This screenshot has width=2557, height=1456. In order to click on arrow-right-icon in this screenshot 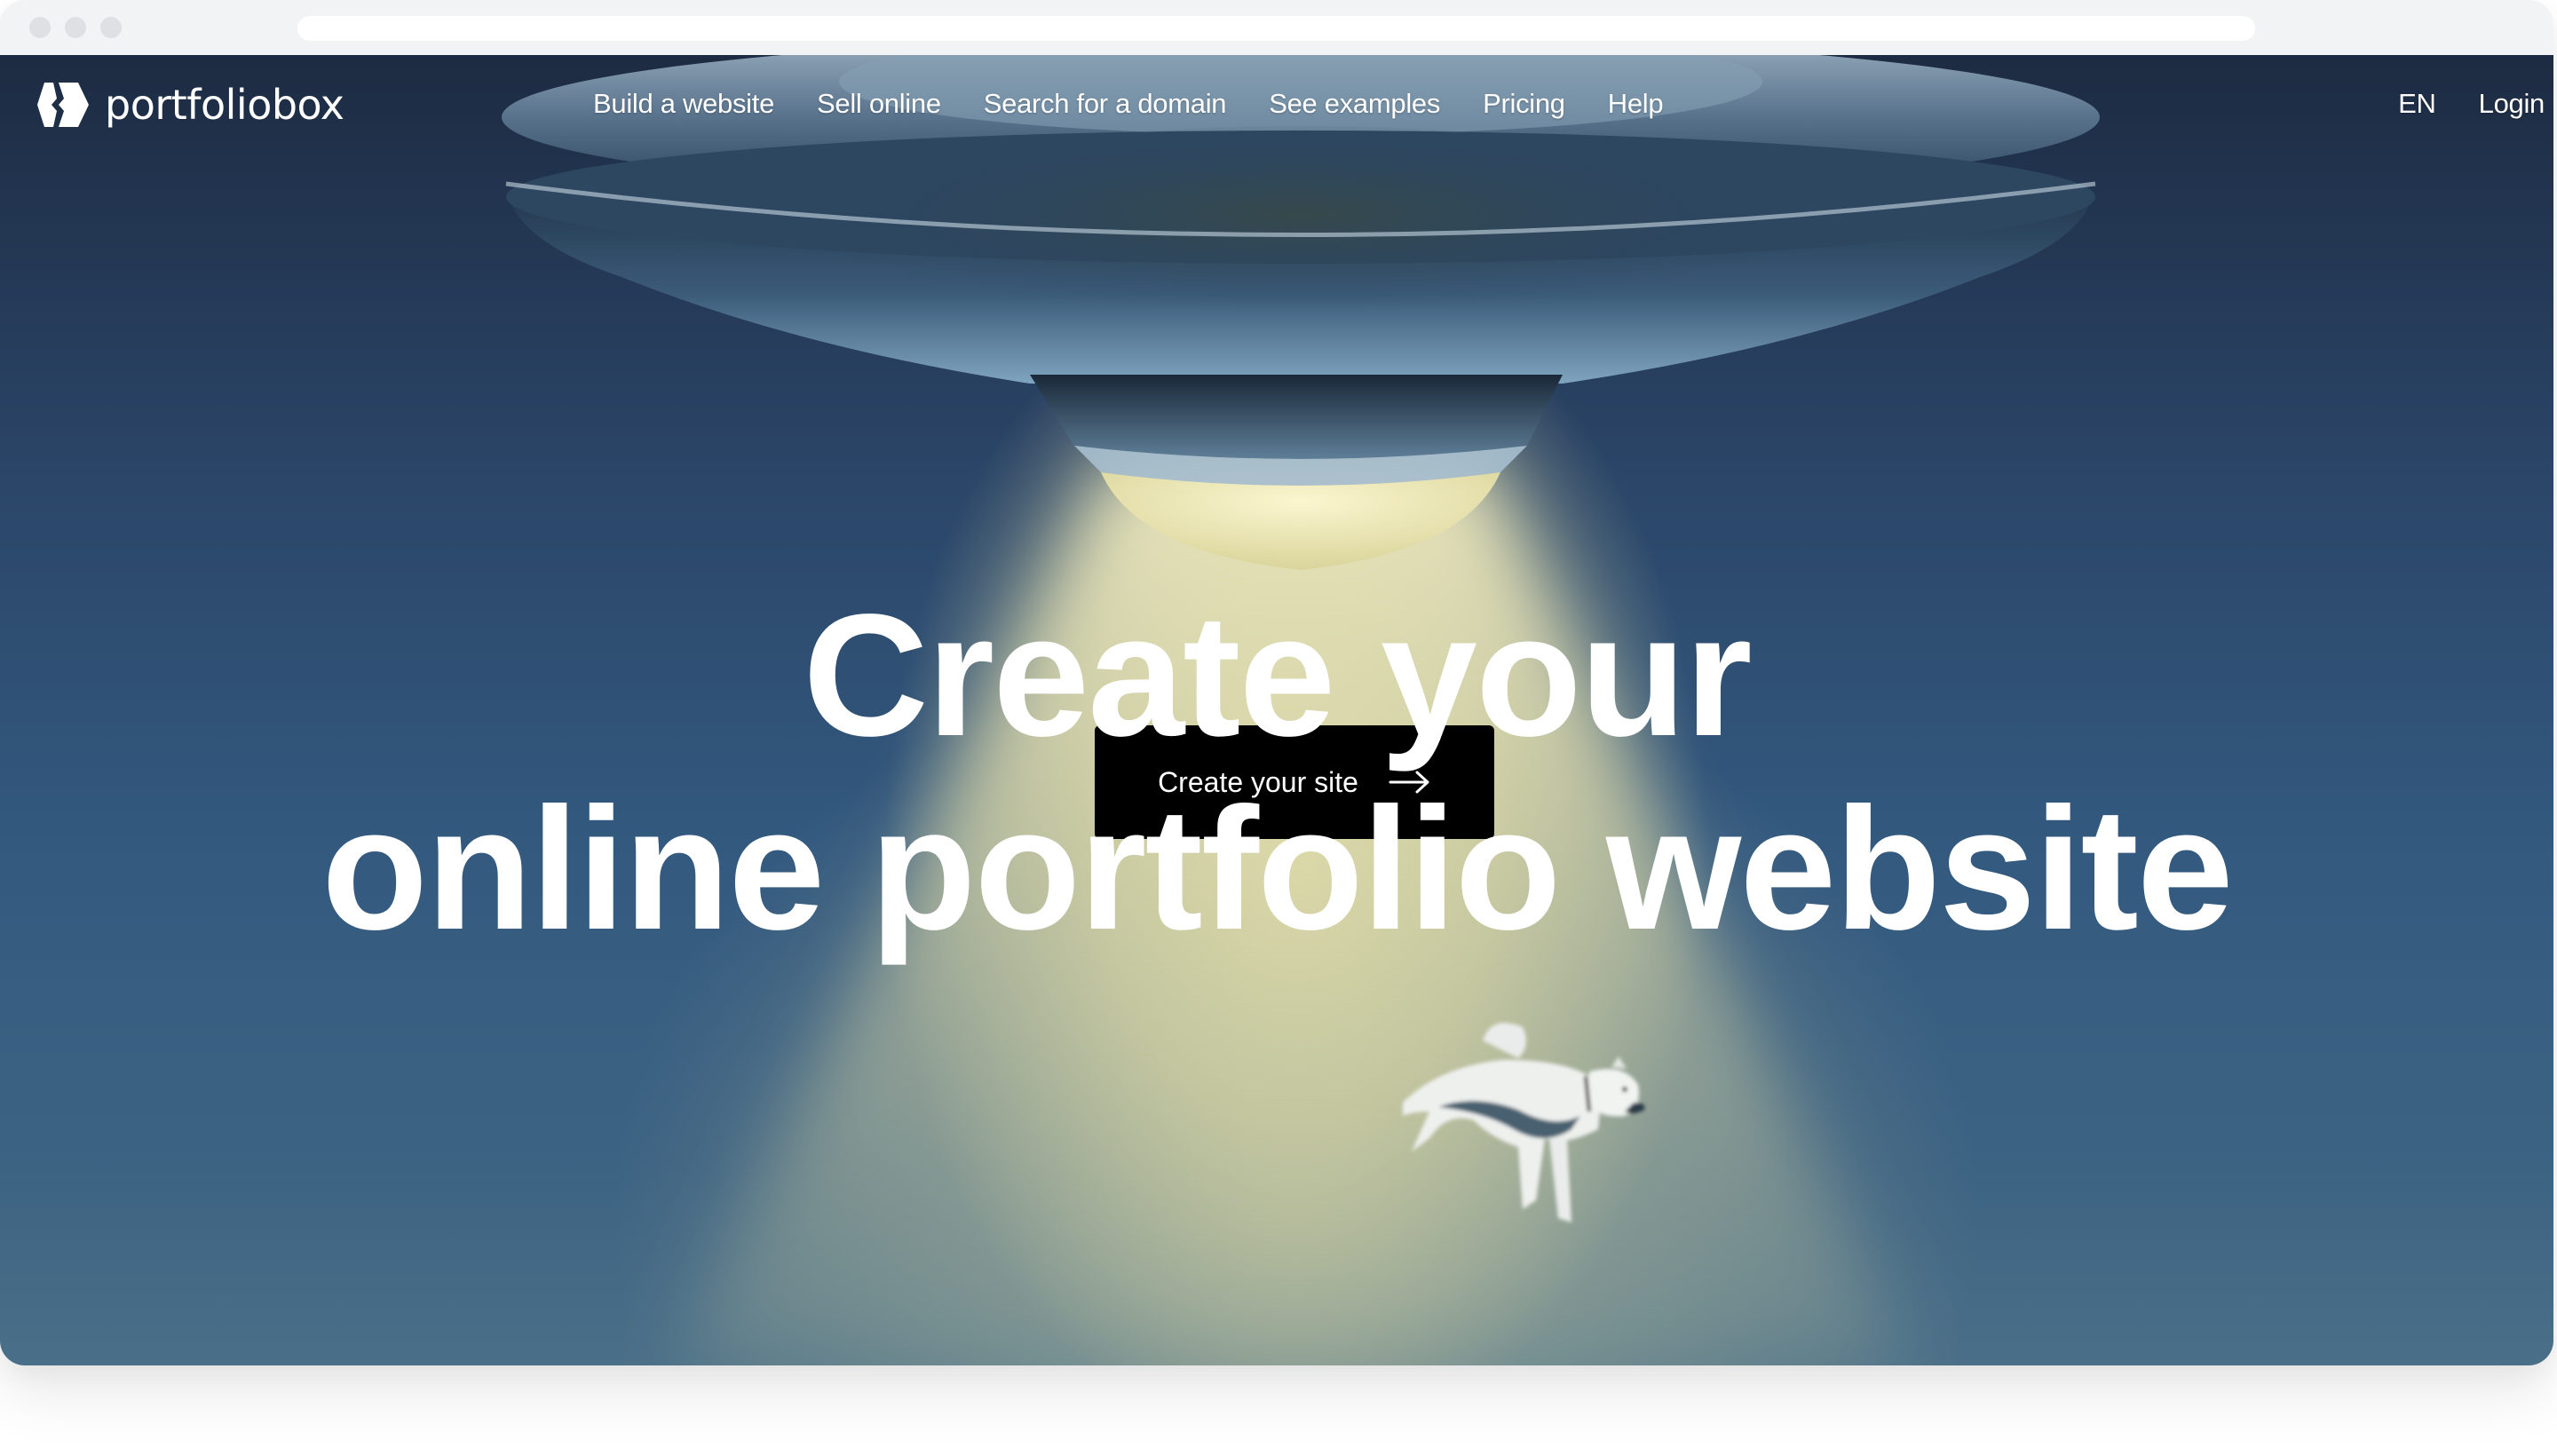, I will do `click(1409, 782)`.